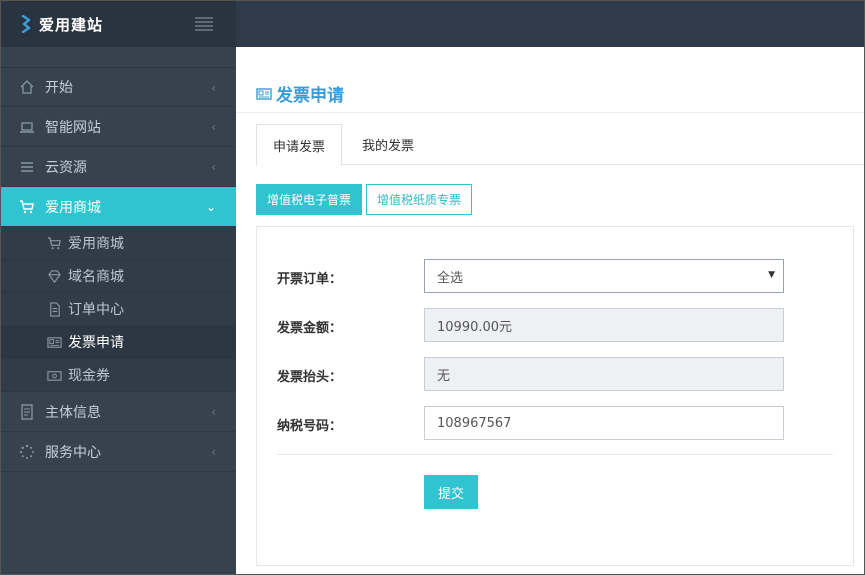 This screenshot has height=575, width=865. I want to click on order-select-value: 全选, so click(450, 278).